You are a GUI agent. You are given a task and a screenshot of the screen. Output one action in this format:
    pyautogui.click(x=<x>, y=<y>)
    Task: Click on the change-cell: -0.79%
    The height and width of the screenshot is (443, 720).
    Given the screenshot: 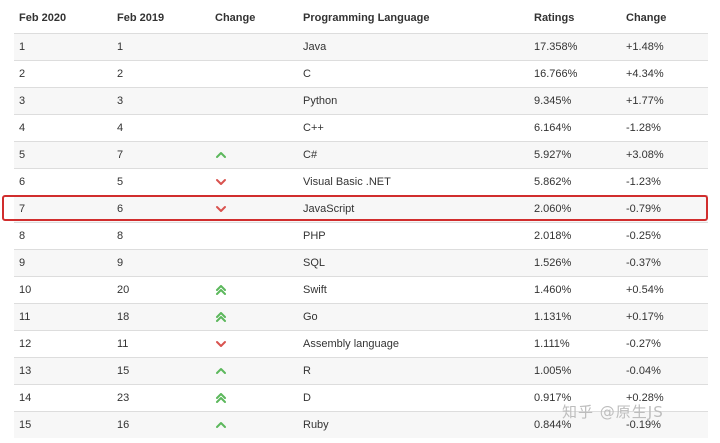 What is the action you would take?
    pyautogui.click(x=643, y=209)
    